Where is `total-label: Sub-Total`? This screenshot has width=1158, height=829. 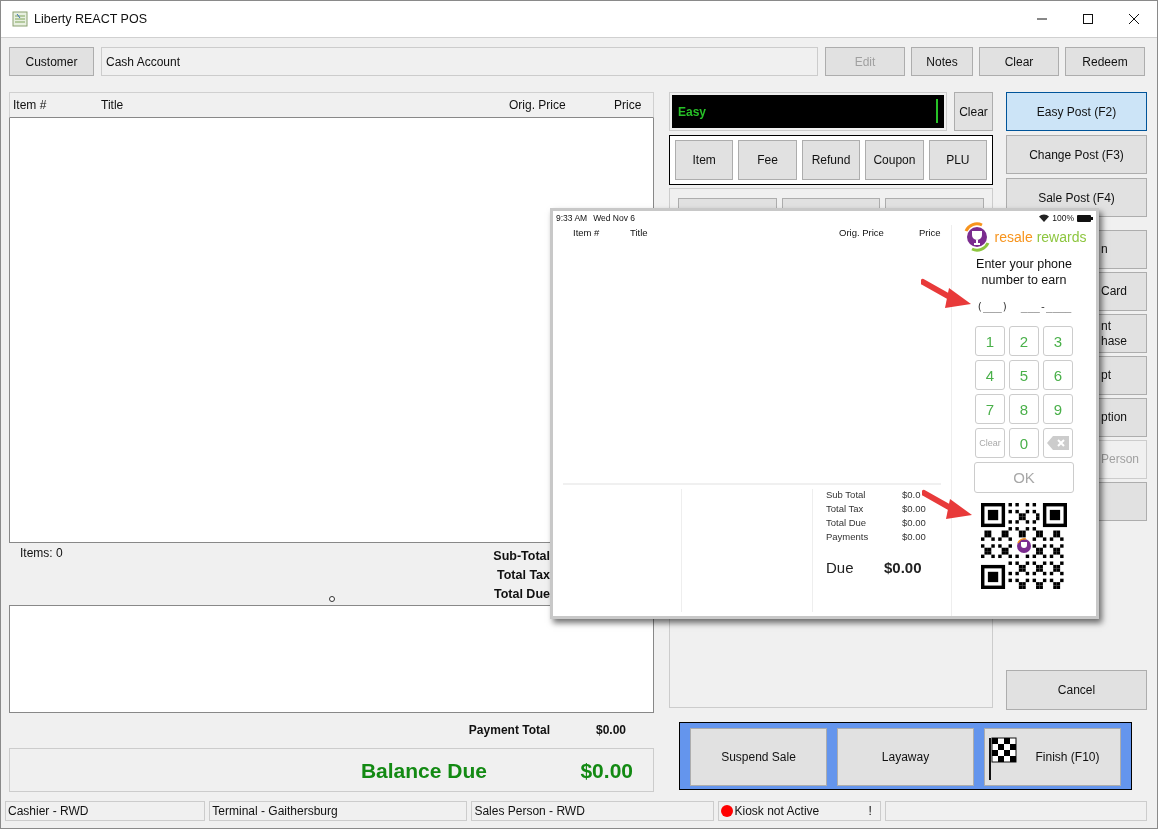
total-label: Sub-Total is located at coordinates (521, 556).